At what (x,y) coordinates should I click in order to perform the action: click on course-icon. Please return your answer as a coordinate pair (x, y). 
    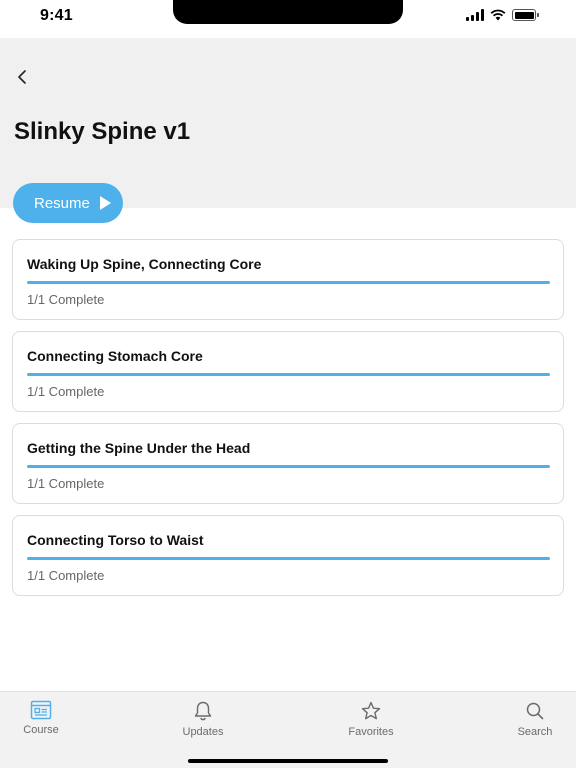
    Looking at the image, I should click on (41, 710).